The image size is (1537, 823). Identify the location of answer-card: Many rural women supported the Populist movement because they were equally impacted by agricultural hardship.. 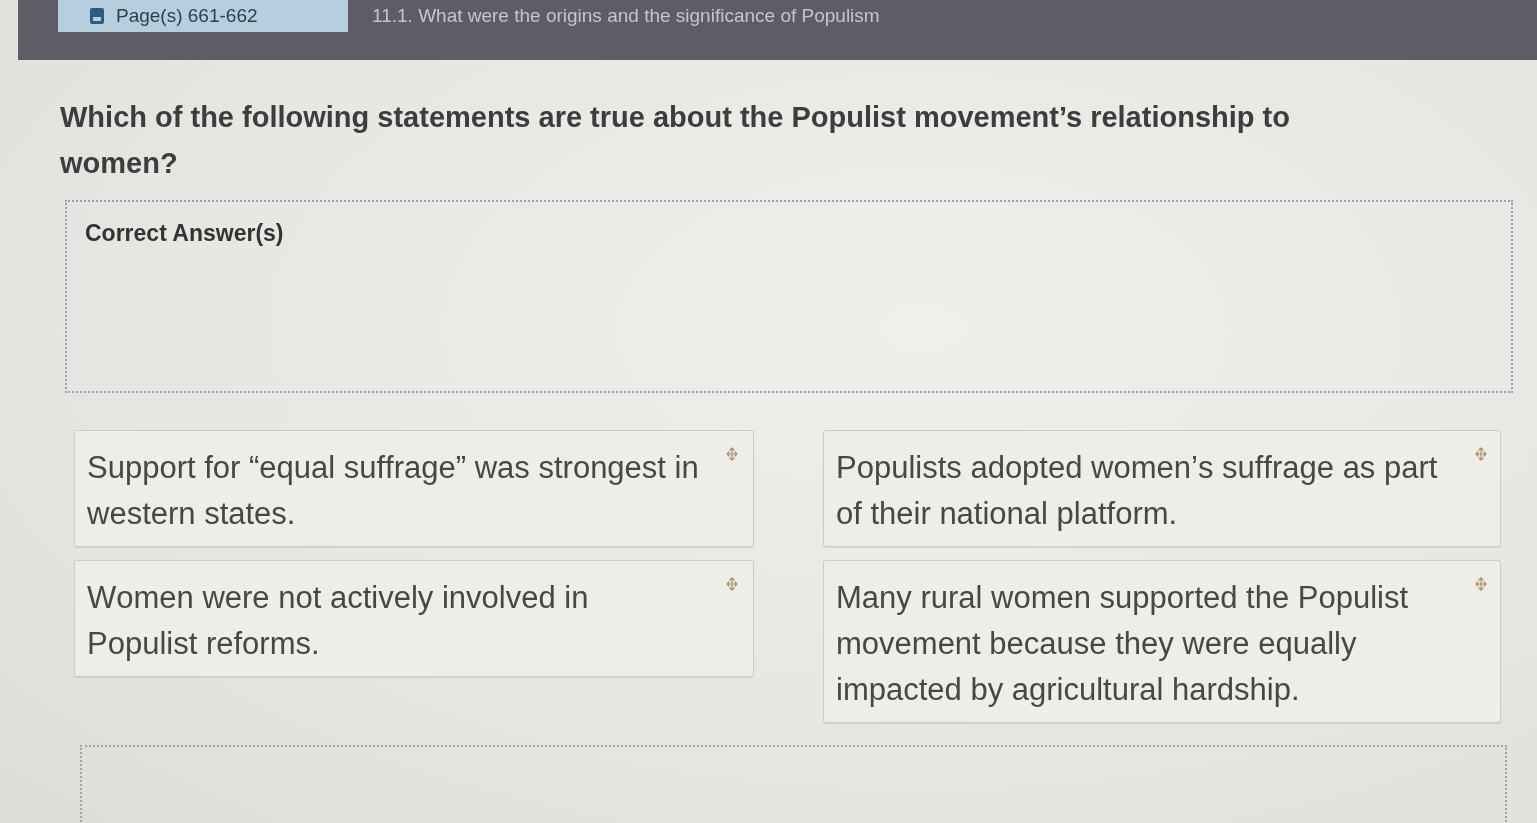
(1162, 641).